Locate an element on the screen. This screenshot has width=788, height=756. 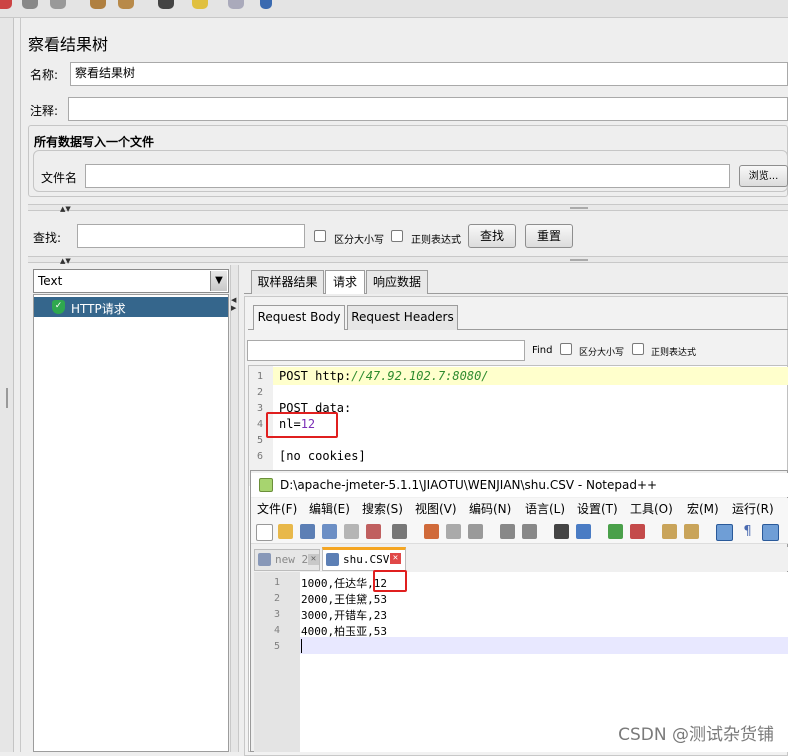
menu-language: 语言(L) is located at coordinates (545, 509).